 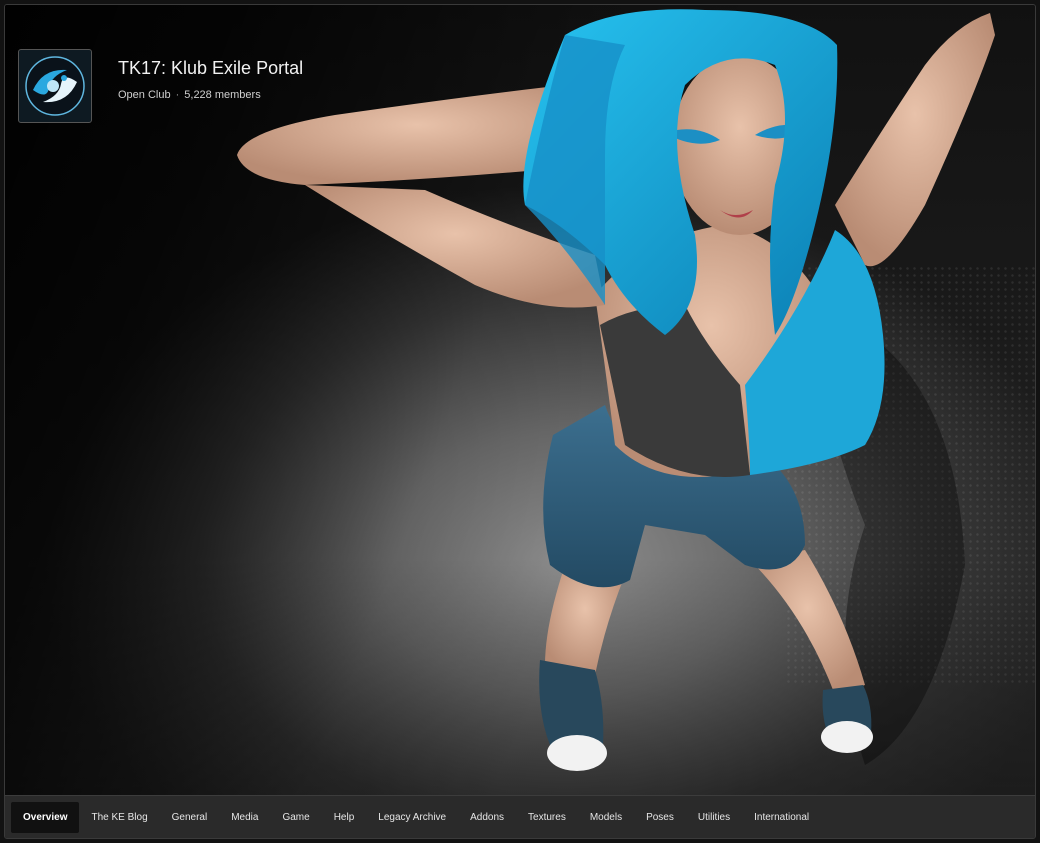 What do you see at coordinates (660, 817) in the screenshot?
I see `tab-poses: Poses` at bounding box center [660, 817].